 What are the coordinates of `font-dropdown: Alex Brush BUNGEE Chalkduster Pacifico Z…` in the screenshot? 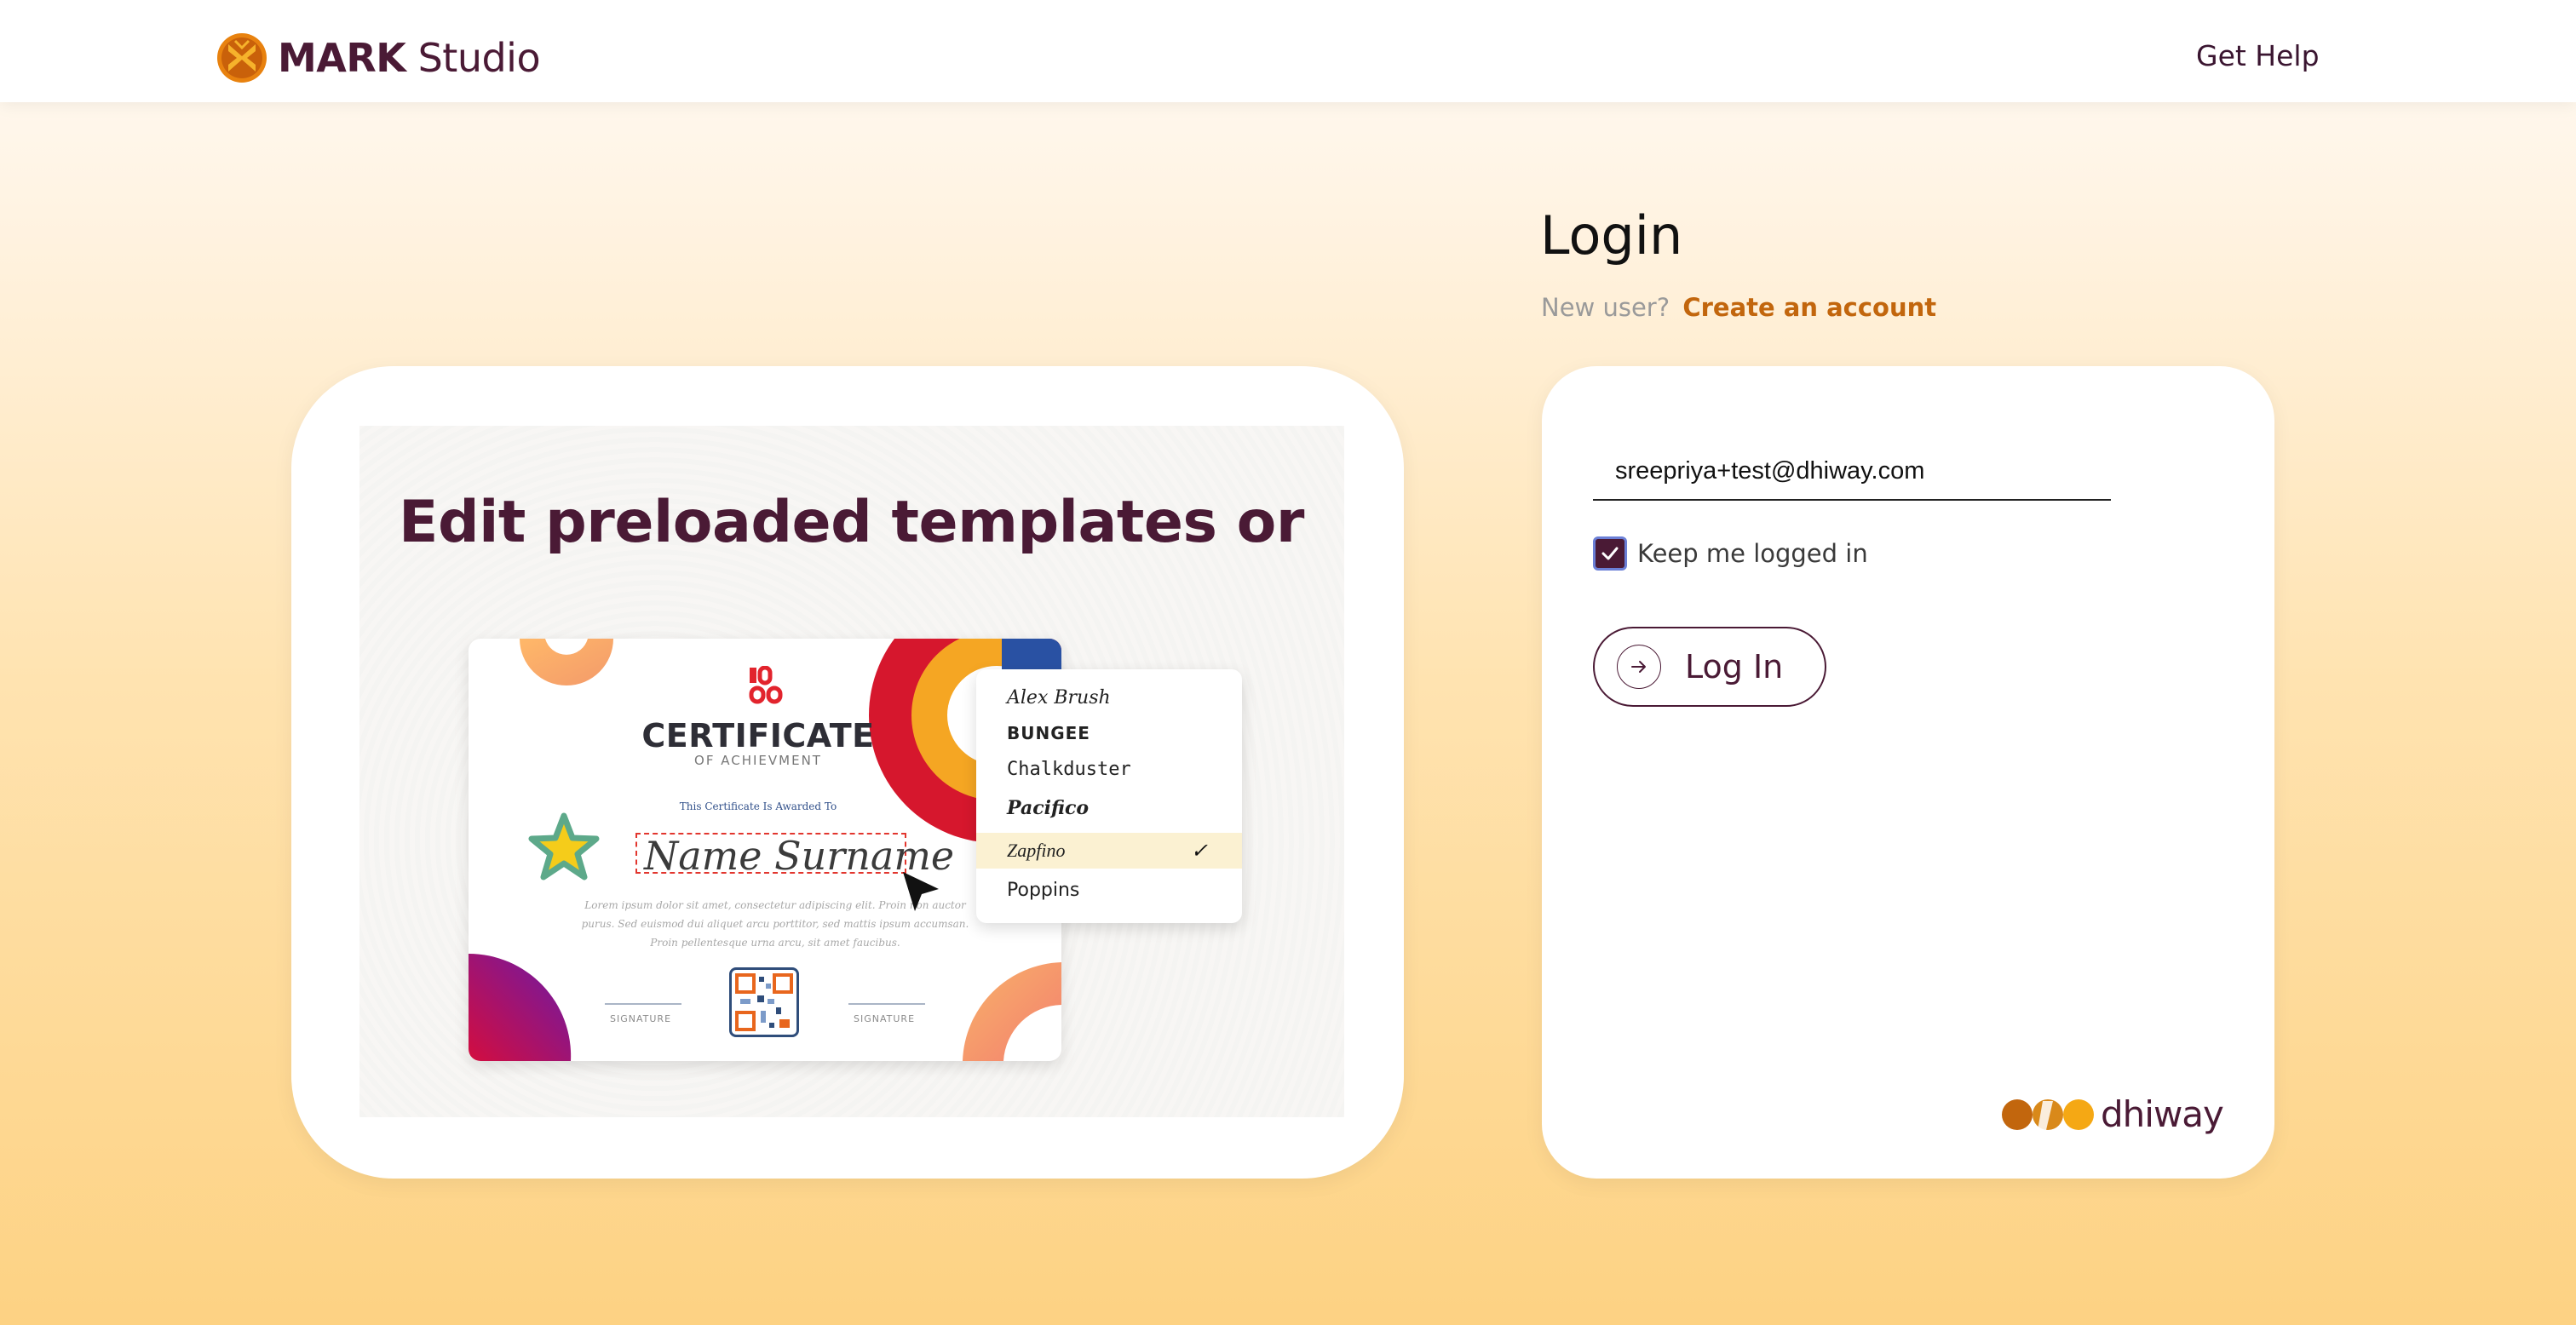 It's located at (1109, 796).